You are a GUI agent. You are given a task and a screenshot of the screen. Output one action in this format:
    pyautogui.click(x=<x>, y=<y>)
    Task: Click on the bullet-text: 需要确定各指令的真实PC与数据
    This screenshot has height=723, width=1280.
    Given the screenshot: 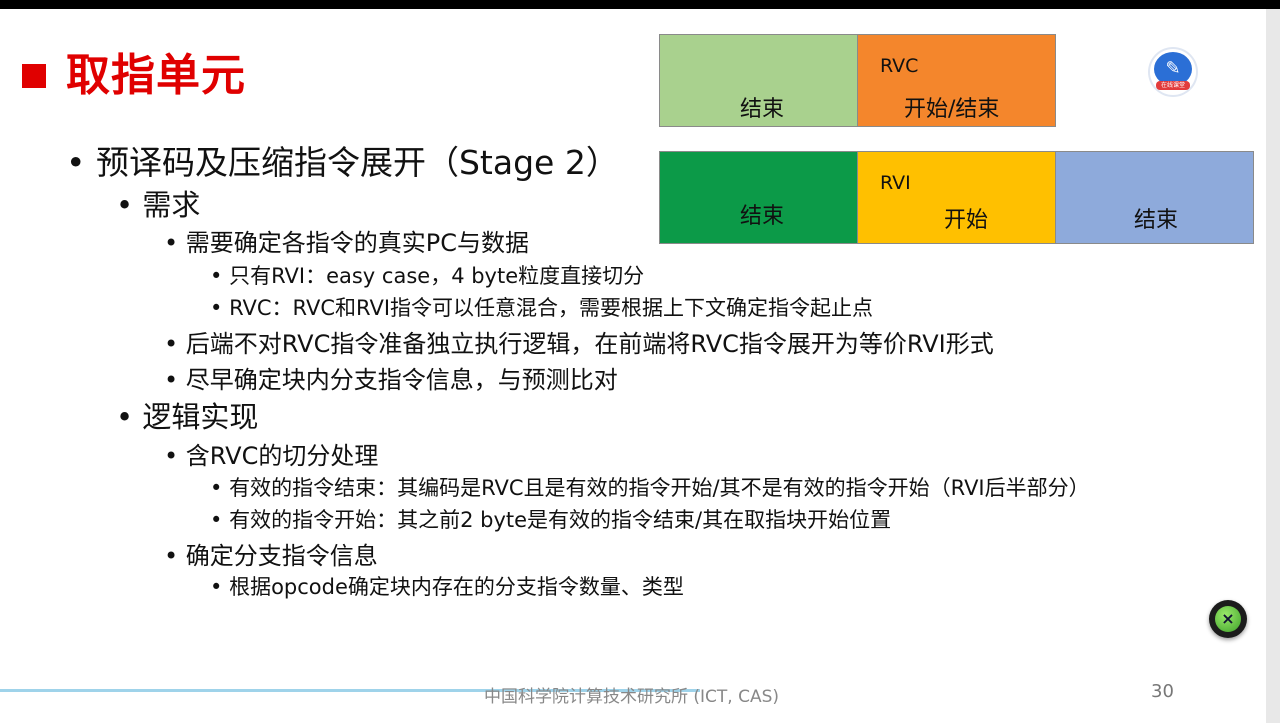 What is the action you would take?
    pyautogui.click(x=357, y=243)
    